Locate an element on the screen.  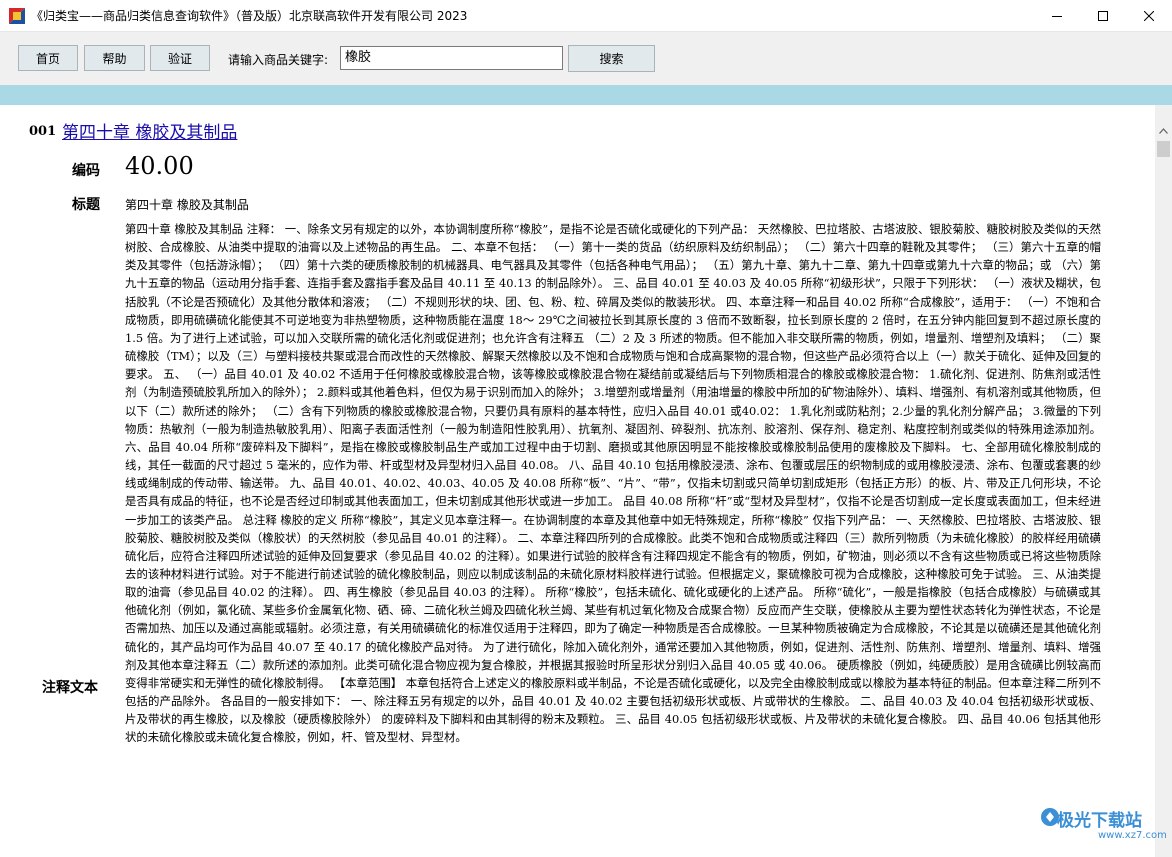
watermark-text: 极光下载站 is located at coordinates (1099, 821).